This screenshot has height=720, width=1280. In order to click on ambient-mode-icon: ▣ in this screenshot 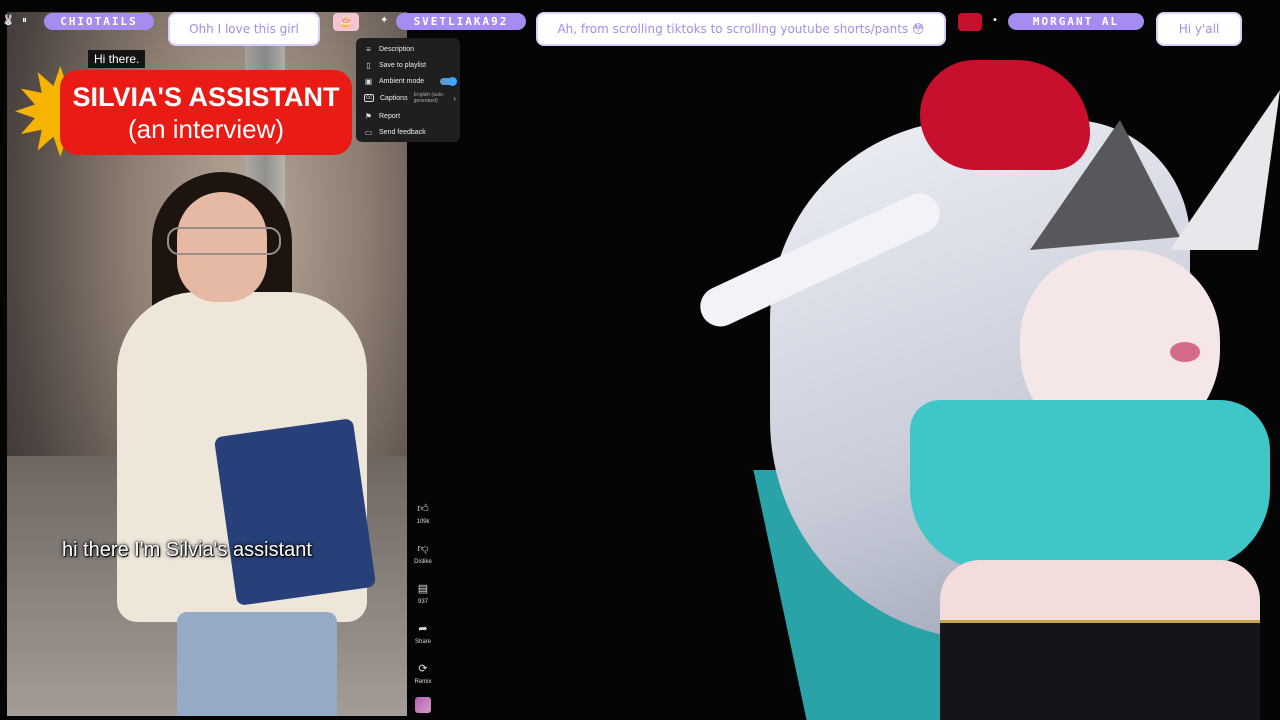, I will do `click(368, 81)`.